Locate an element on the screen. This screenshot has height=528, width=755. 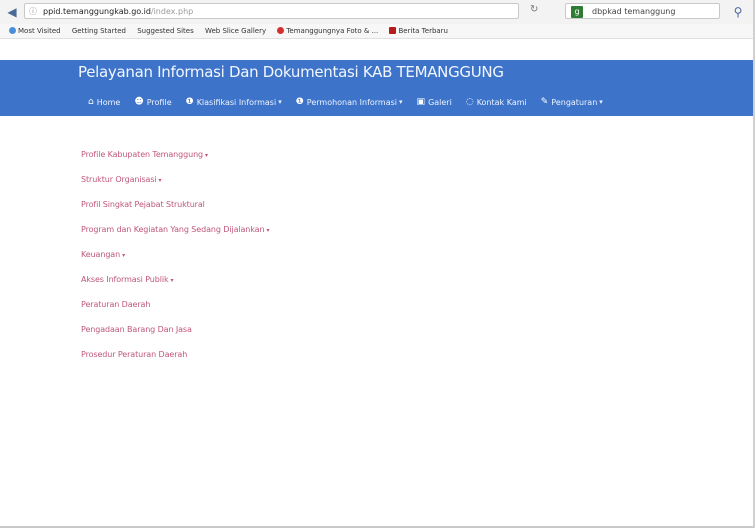
nav-item-pengaturan: ✎ Pengaturan ▾ is located at coordinates (572, 102).